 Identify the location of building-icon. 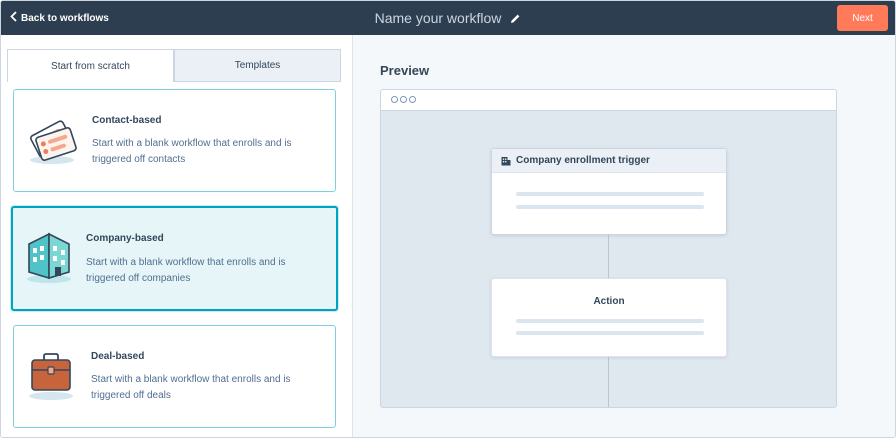
(506, 161).